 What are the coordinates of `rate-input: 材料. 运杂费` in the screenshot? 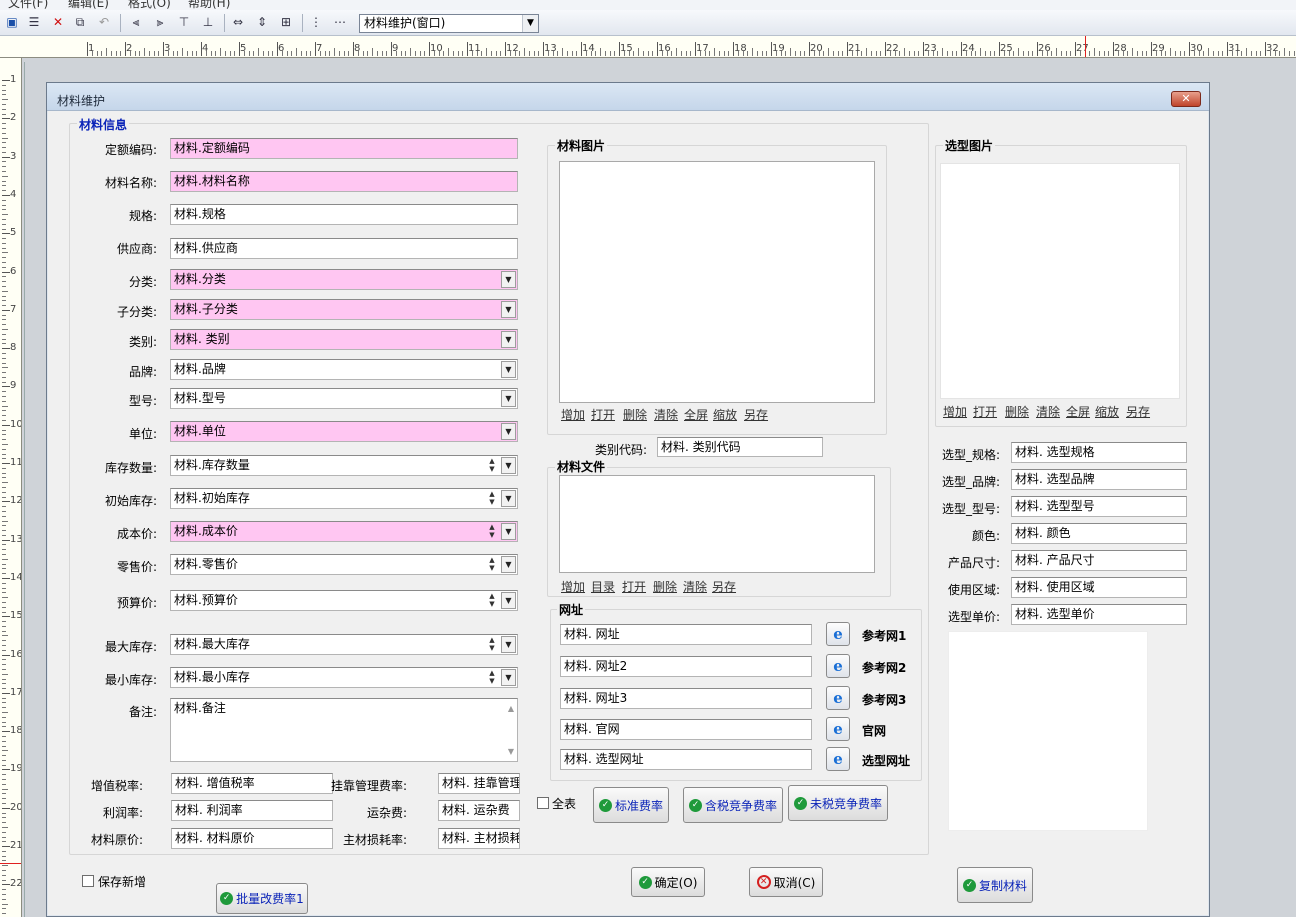 It's located at (479, 810).